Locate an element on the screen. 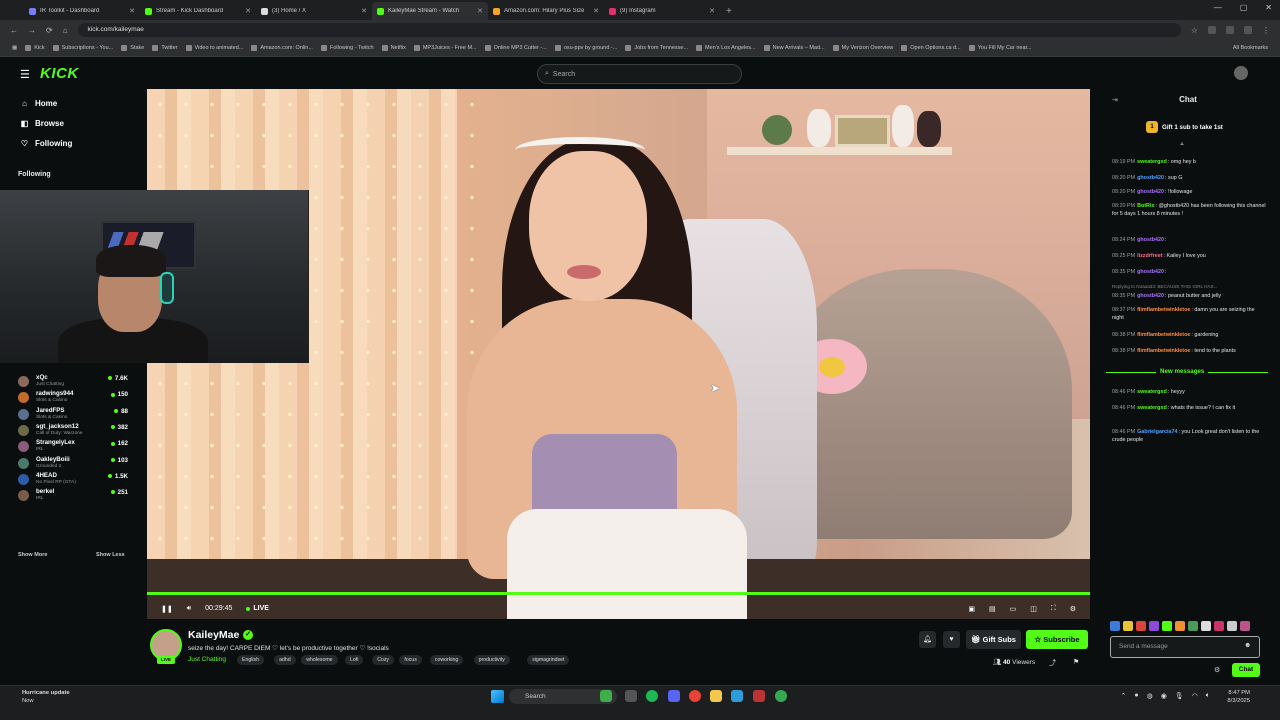 The image size is (1280, 720). chat-send-button: Chat is located at coordinates (1246, 670).